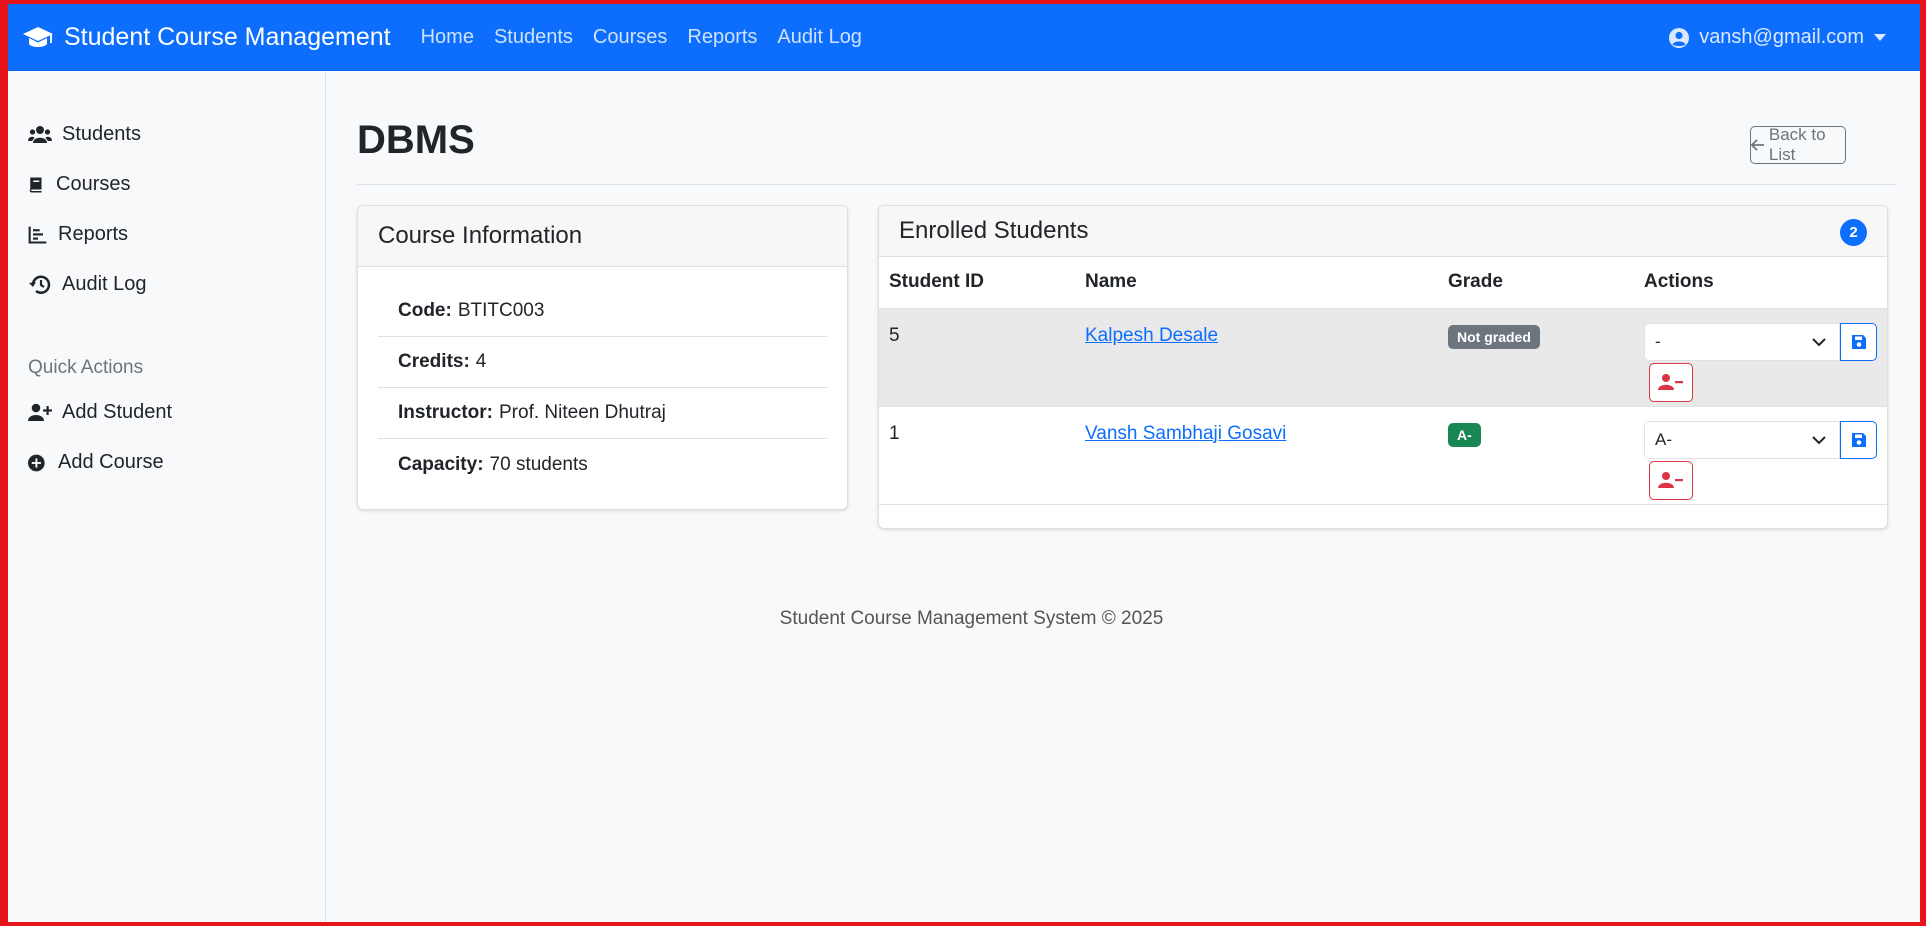 The height and width of the screenshot is (926, 1926). I want to click on course-credits-row: Credits: 4, so click(602, 362).